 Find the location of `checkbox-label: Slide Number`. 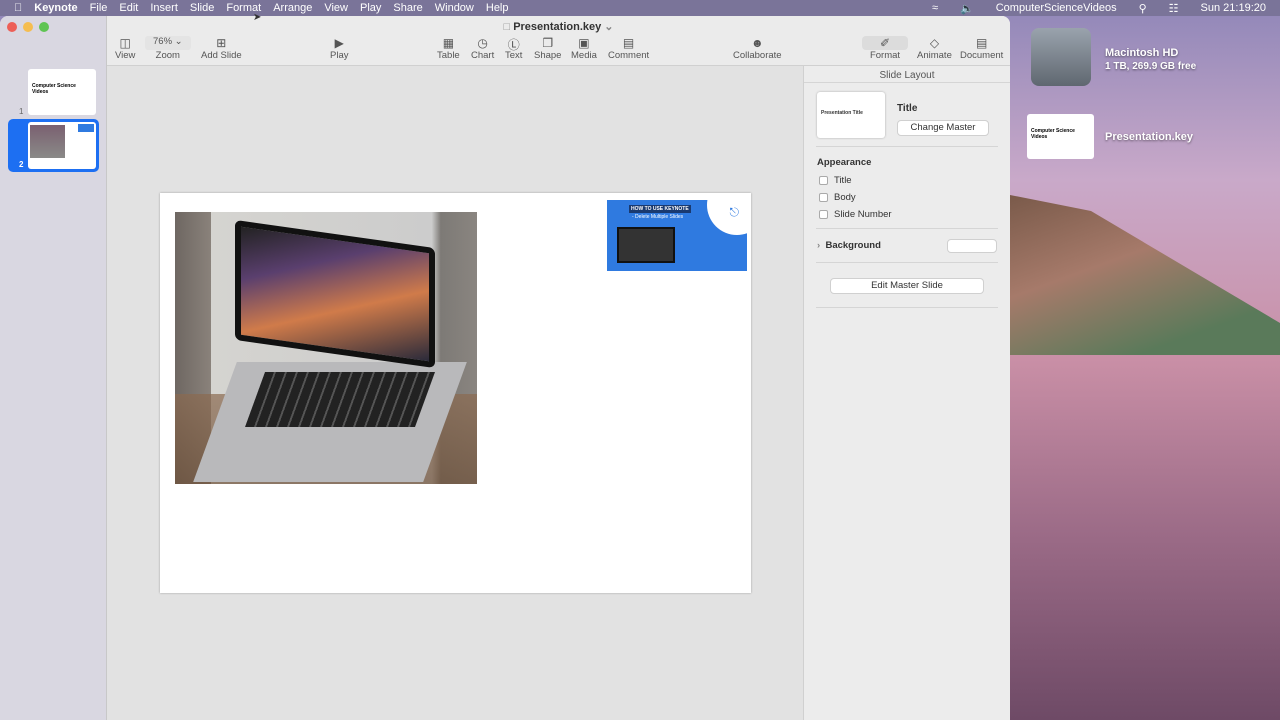

checkbox-label: Slide Number is located at coordinates (863, 214).